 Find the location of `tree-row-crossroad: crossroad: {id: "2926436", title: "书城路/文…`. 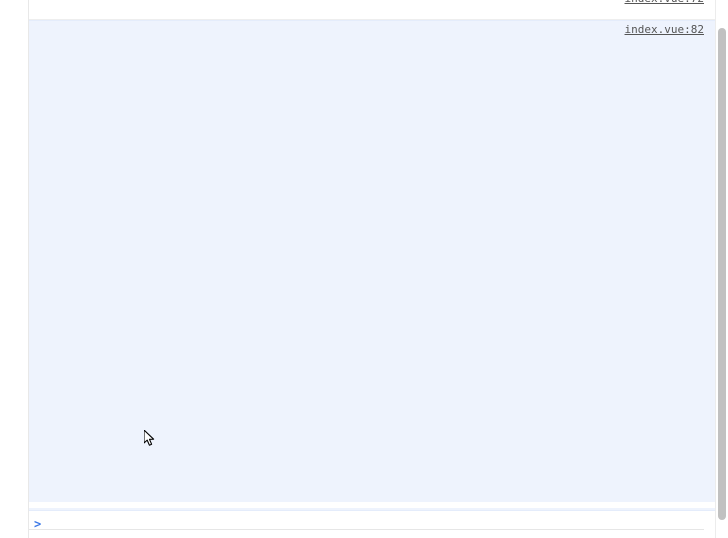

tree-row-crossroad: crossroad: {id: "2926436", title: "书城路/文… is located at coordinates (358, 318).